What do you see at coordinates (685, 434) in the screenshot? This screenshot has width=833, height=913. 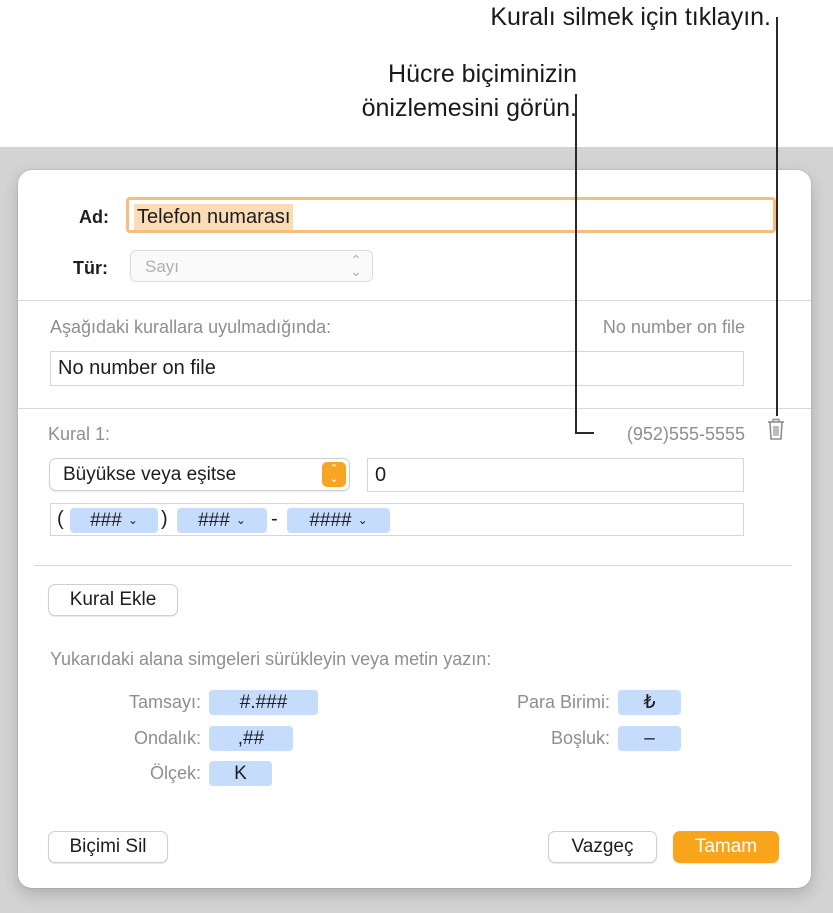 I see `rule-preview: (952)555-5555` at bounding box center [685, 434].